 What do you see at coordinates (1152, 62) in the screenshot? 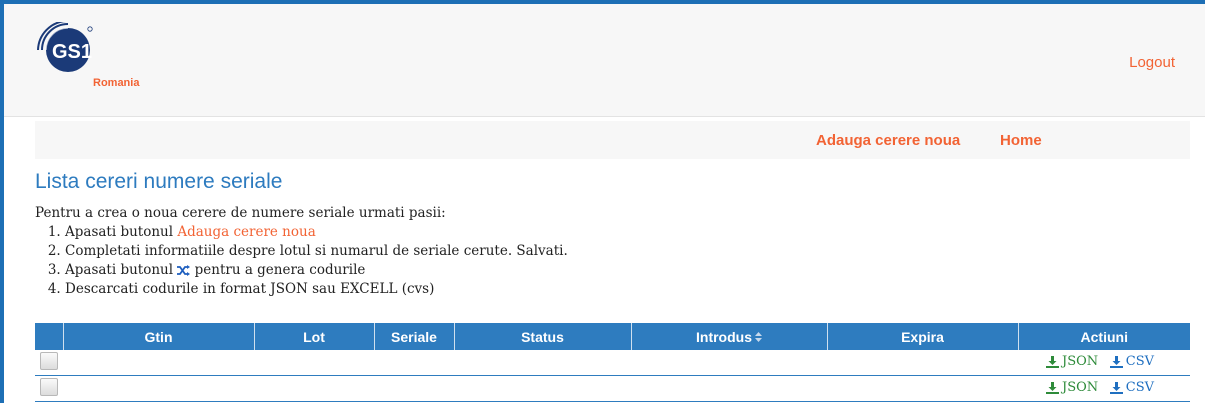
I see `logout-link: Logout` at bounding box center [1152, 62].